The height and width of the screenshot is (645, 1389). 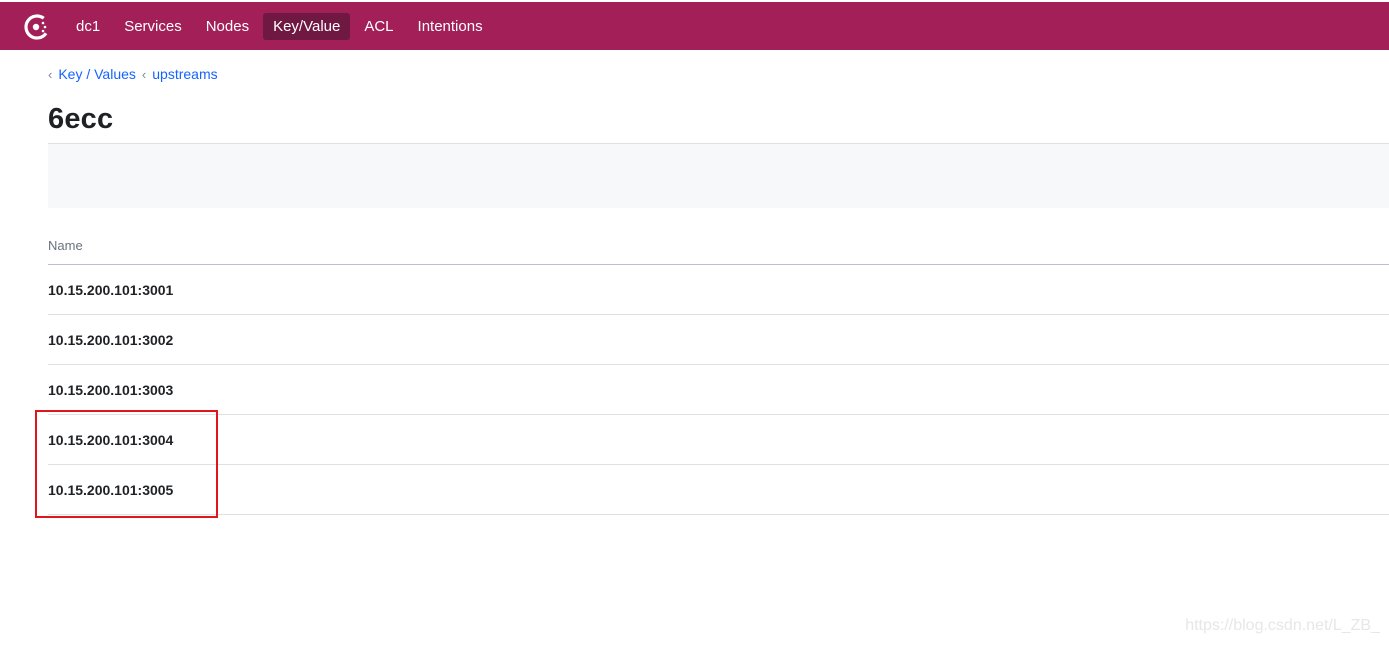 What do you see at coordinates (184, 74) in the screenshot?
I see `breadcrumb-upstreams-label: upstreams` at bounding box center [184, 74].